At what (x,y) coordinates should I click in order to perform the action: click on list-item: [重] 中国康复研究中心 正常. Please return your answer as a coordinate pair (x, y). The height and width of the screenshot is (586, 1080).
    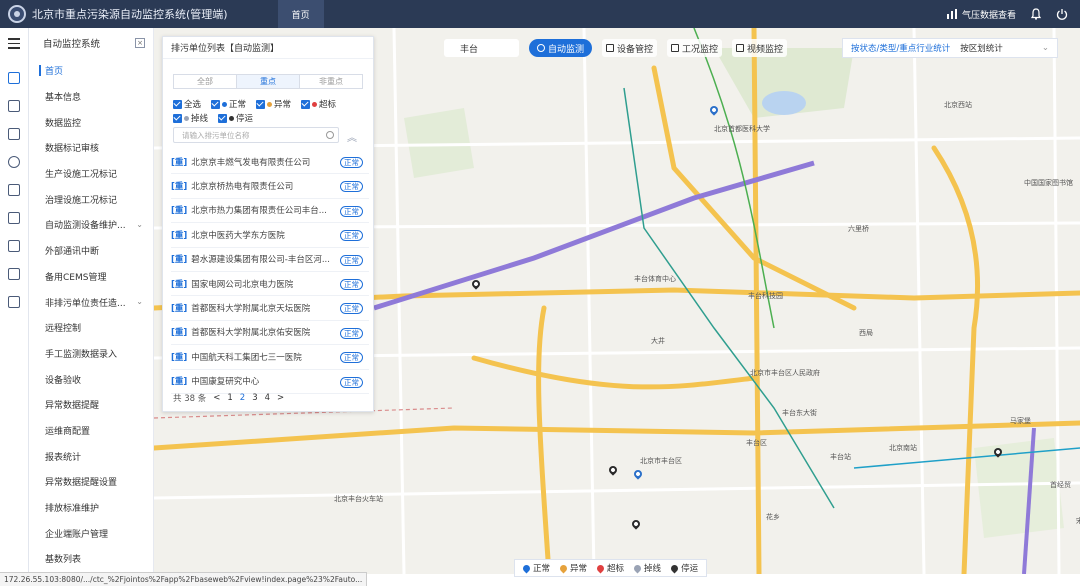
    Looking at the image, I should click on (270, 382).